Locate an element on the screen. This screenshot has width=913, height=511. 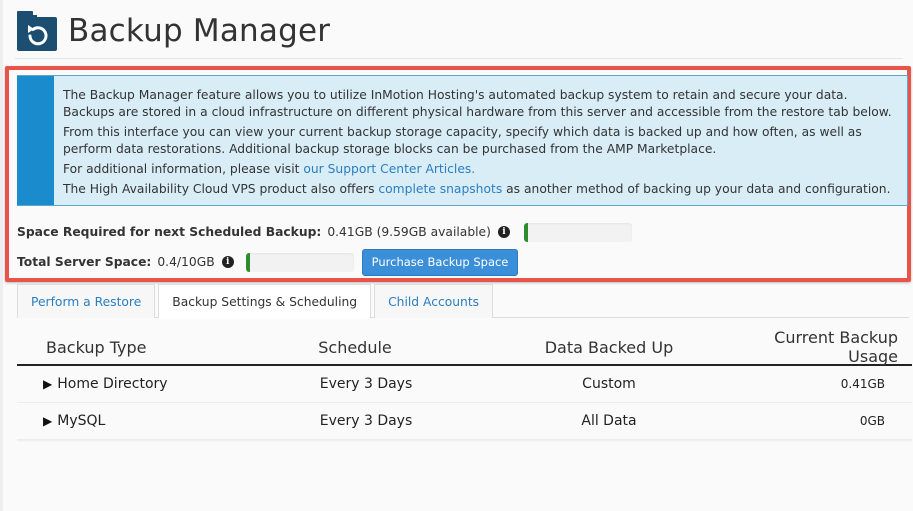
page-title: Backup Manager is located at coordinates (199, 31).